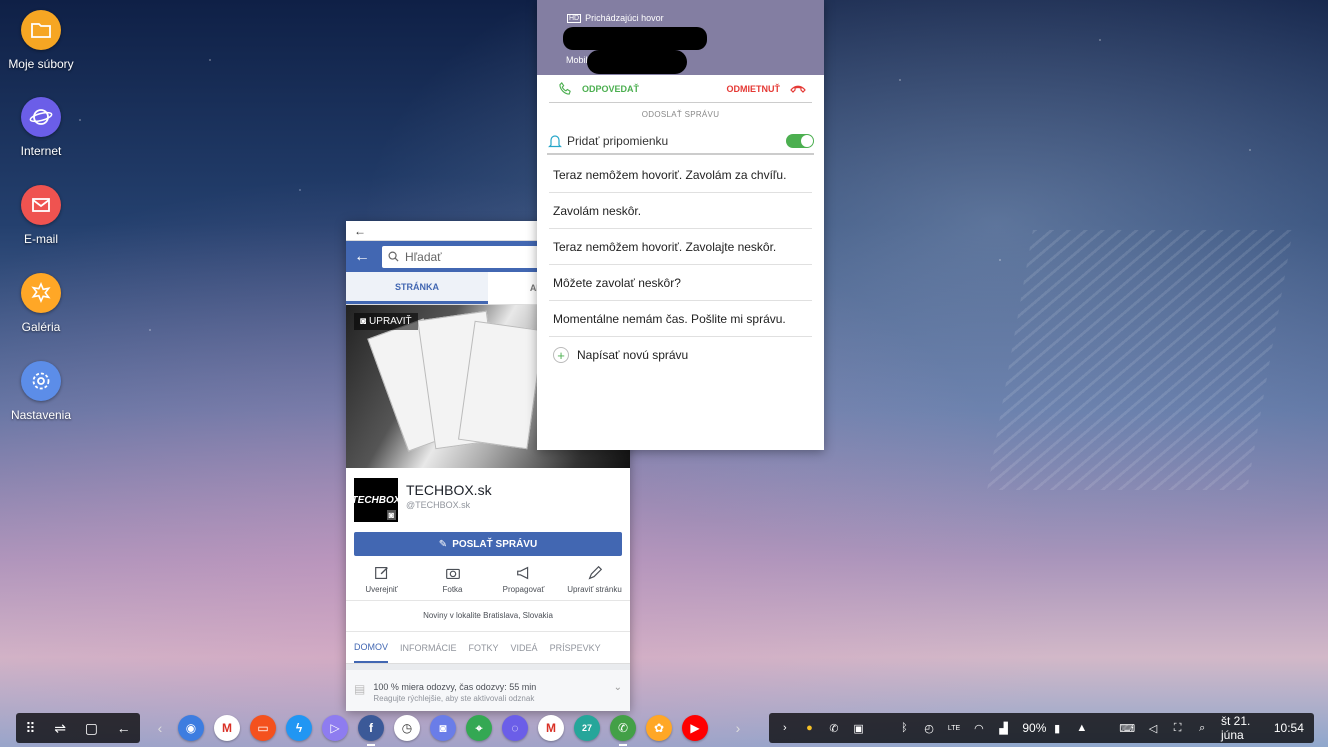 The image size is (1328, 747). I want to click on camera-icon: ◙, so click(363, 321).